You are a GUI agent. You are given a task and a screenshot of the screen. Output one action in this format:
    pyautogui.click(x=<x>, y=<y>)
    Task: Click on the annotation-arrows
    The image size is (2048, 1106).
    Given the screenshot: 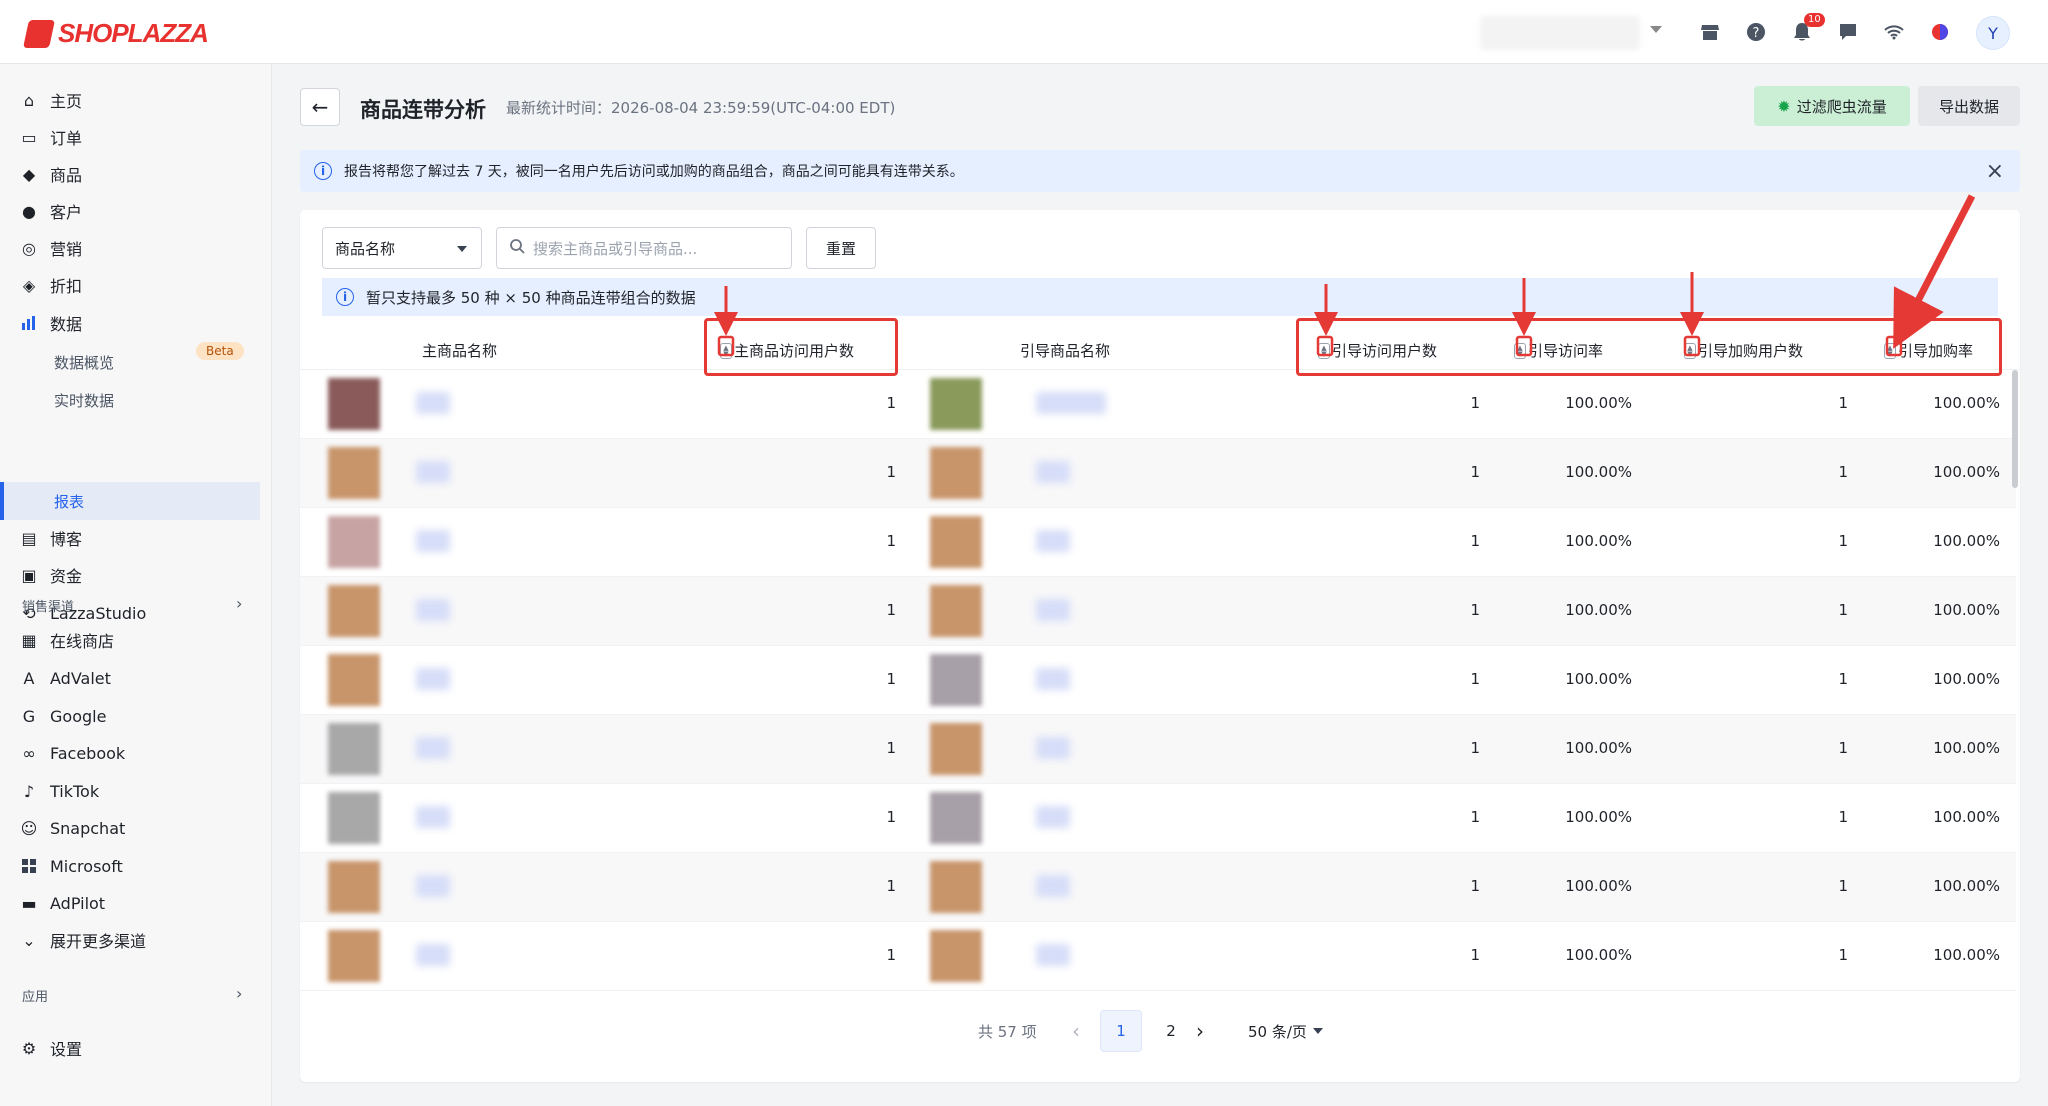 What is the action you would take?
    pyautogui.click(x=1345, y=275)
    